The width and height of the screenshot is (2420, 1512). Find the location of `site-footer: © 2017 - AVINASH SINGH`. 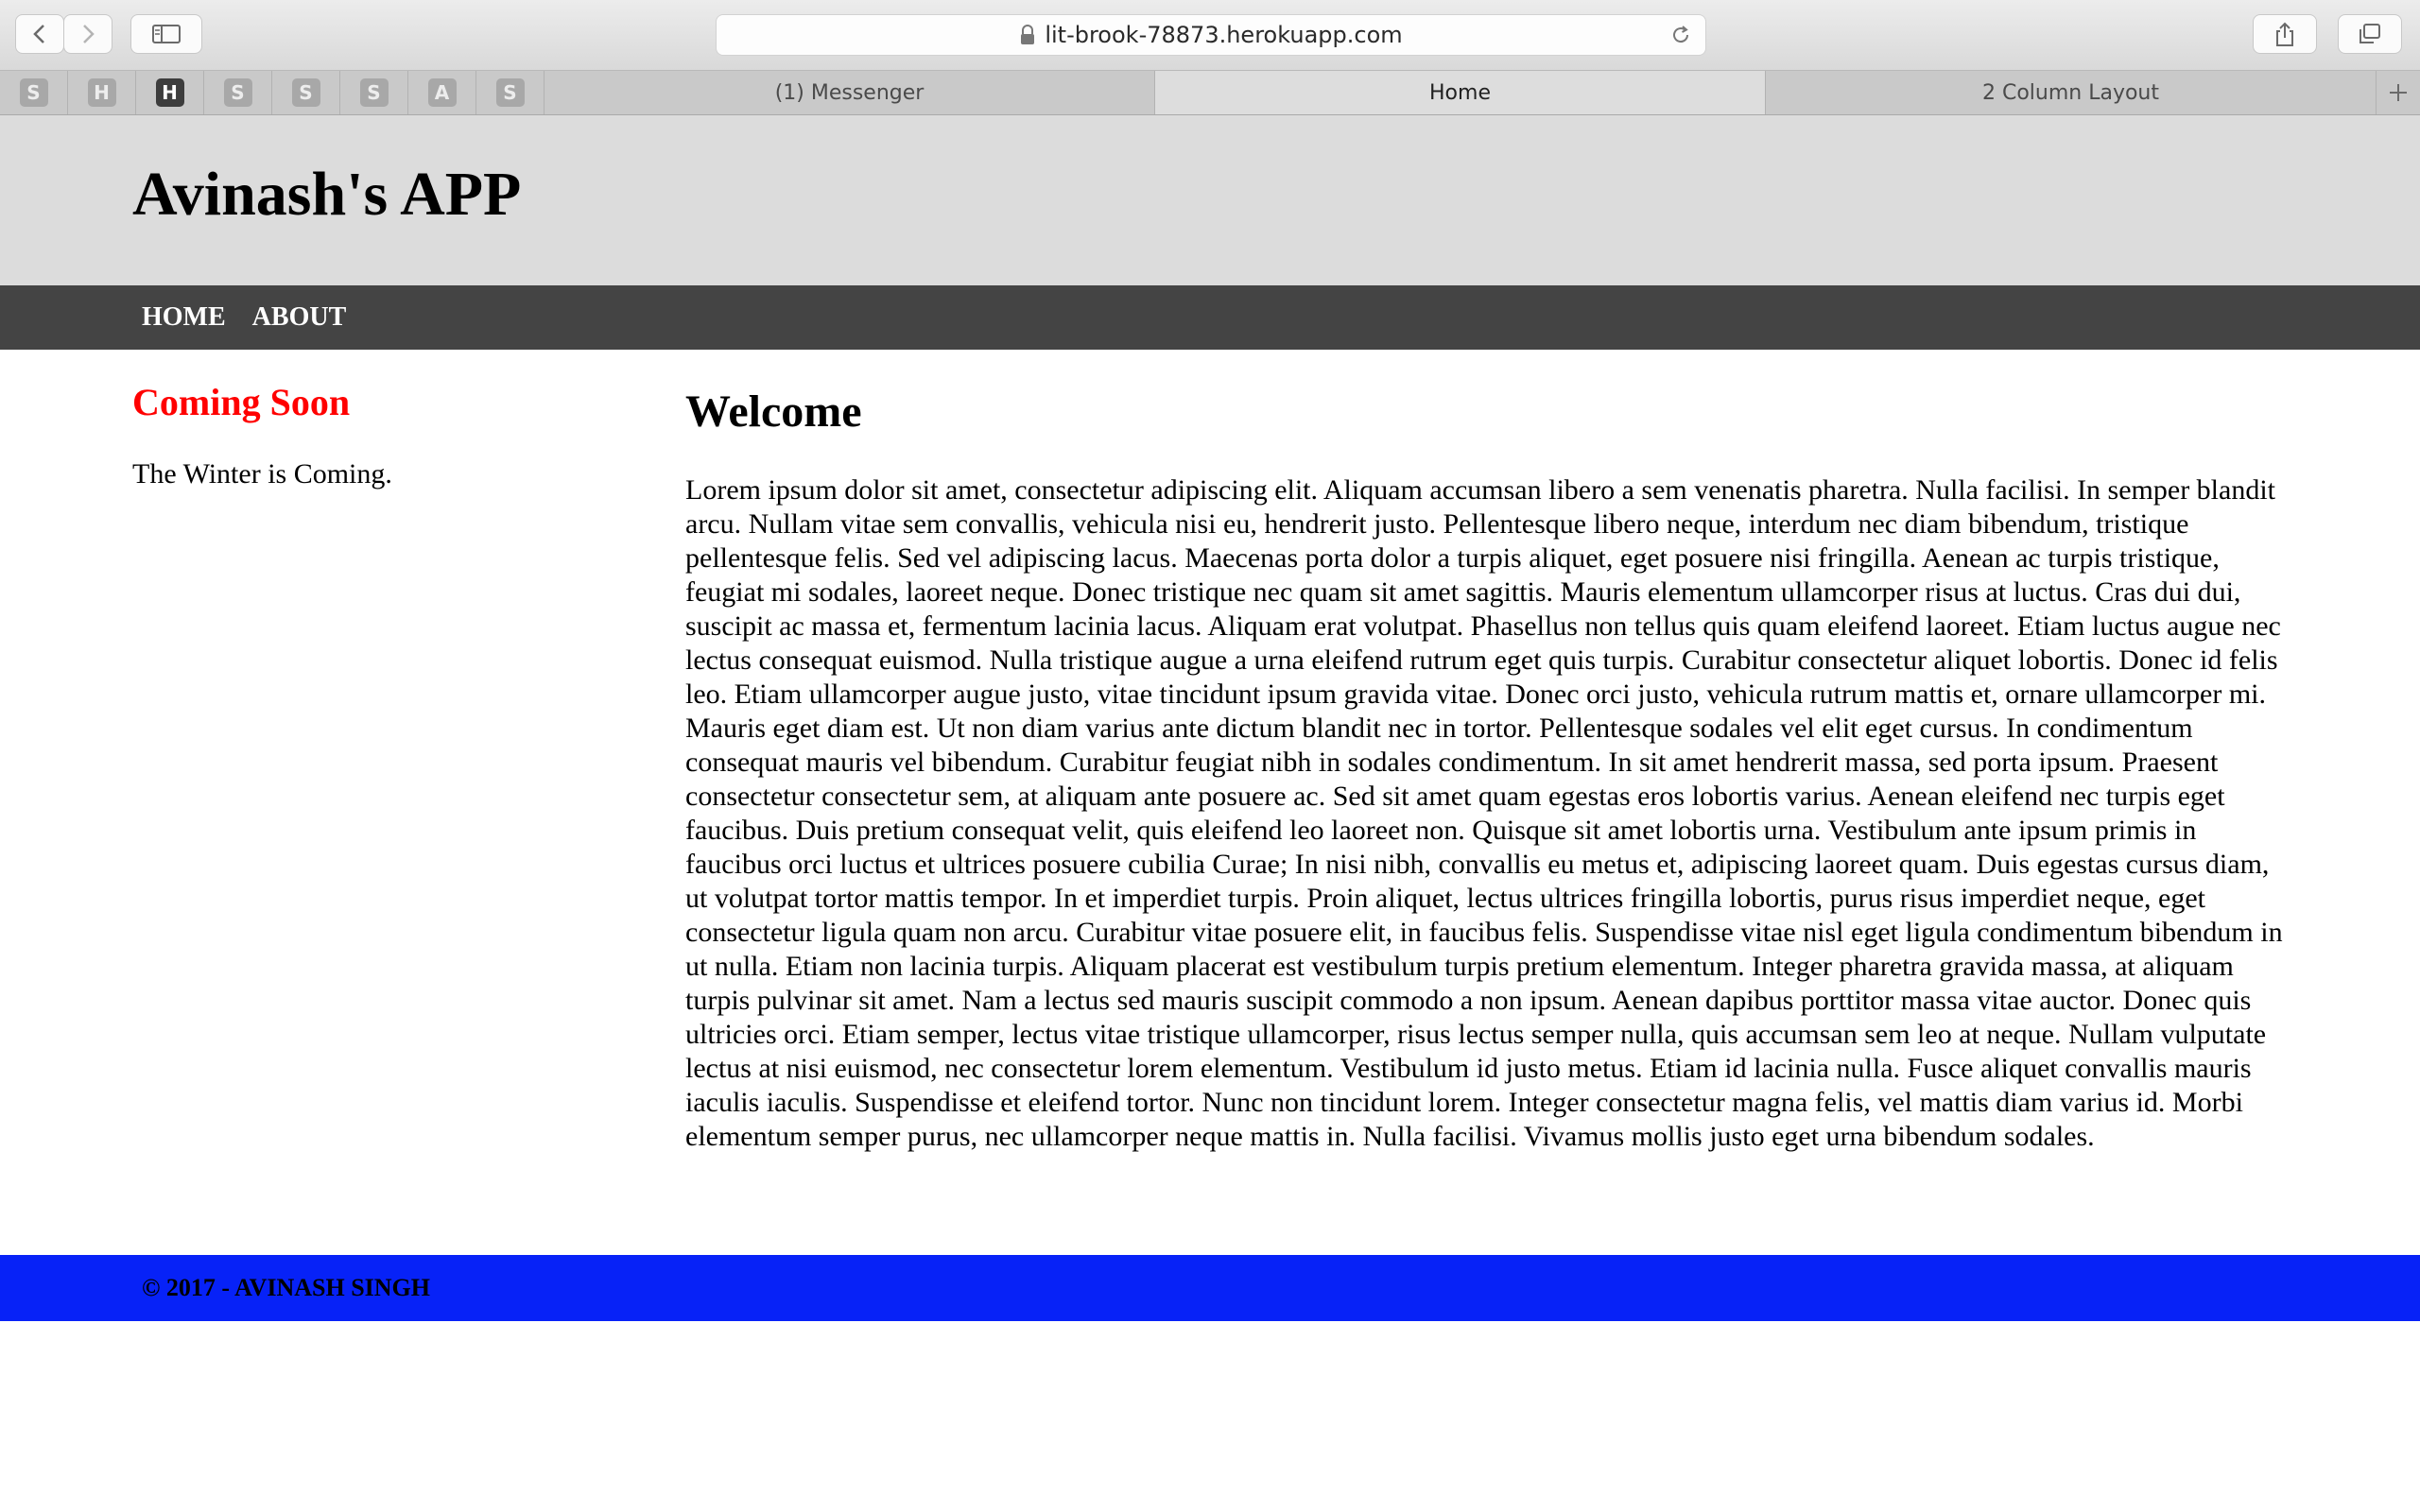

site-footer: © 2017 - AVINASH SINGH is located at coordinates (1210, 1288).